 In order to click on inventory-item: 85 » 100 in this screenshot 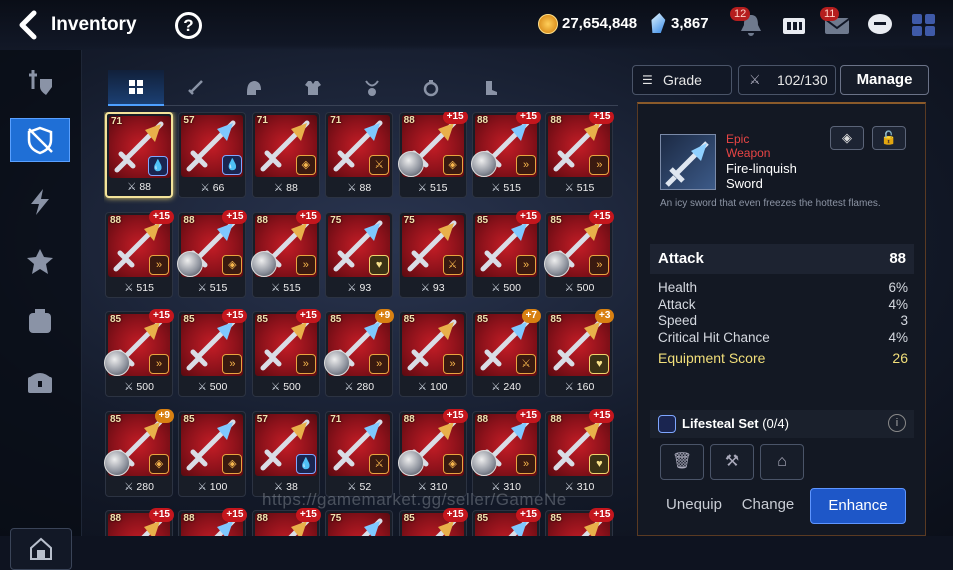, I will do `click(432, 354)`.